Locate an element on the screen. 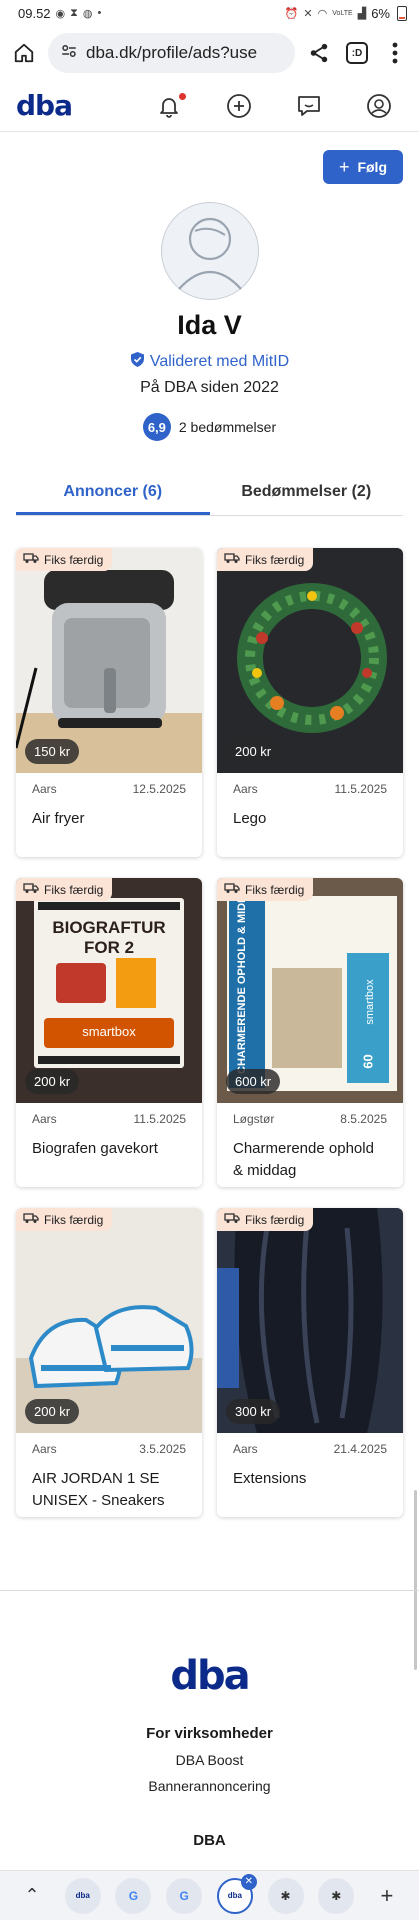 This screenshot has width=419, height=1920. footer-link-bannerannoncering: Bannerannoncering is located at coordinates (209, 1786).